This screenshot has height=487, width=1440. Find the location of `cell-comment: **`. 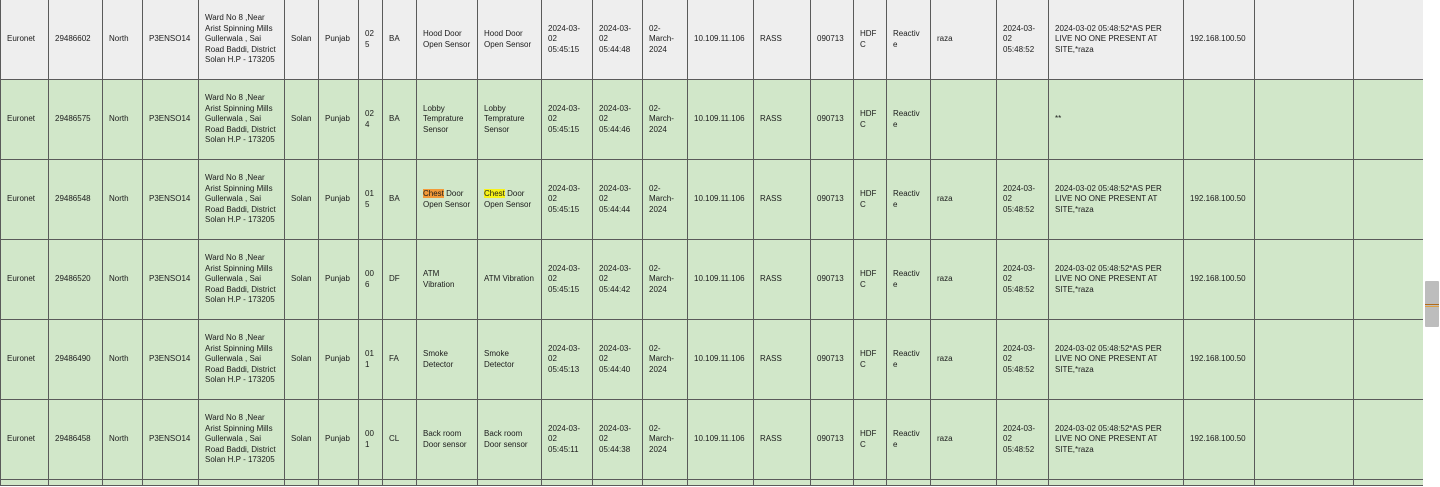

cell-comment: ** is located at coordinates (1116, 119).